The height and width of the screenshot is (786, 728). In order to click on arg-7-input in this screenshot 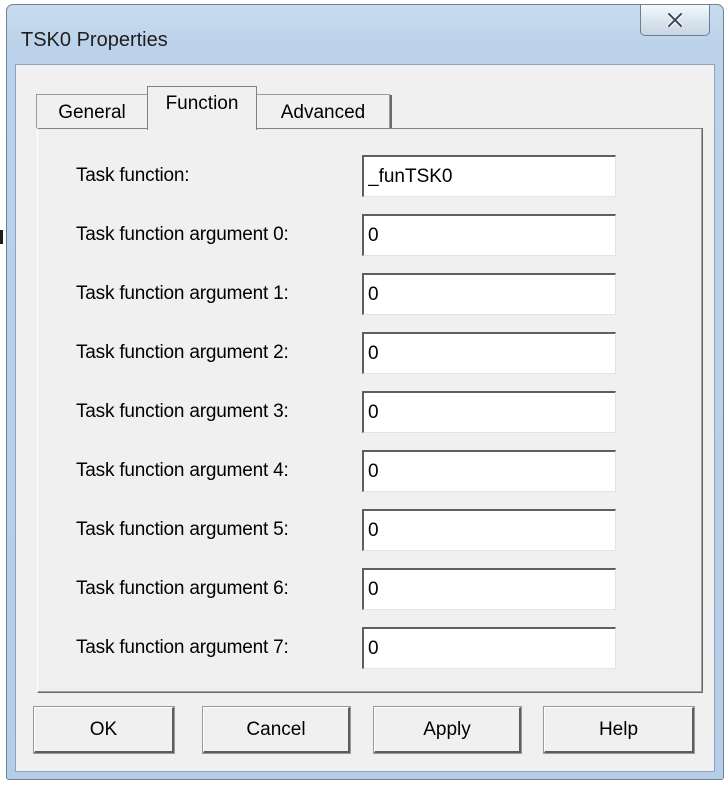, I will do `click(489, 648)`.